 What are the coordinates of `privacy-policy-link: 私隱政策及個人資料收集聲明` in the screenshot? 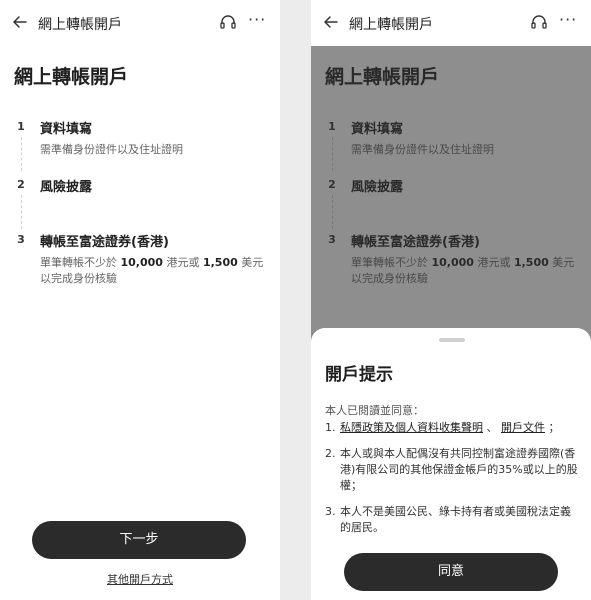 It's located at (411, 427).